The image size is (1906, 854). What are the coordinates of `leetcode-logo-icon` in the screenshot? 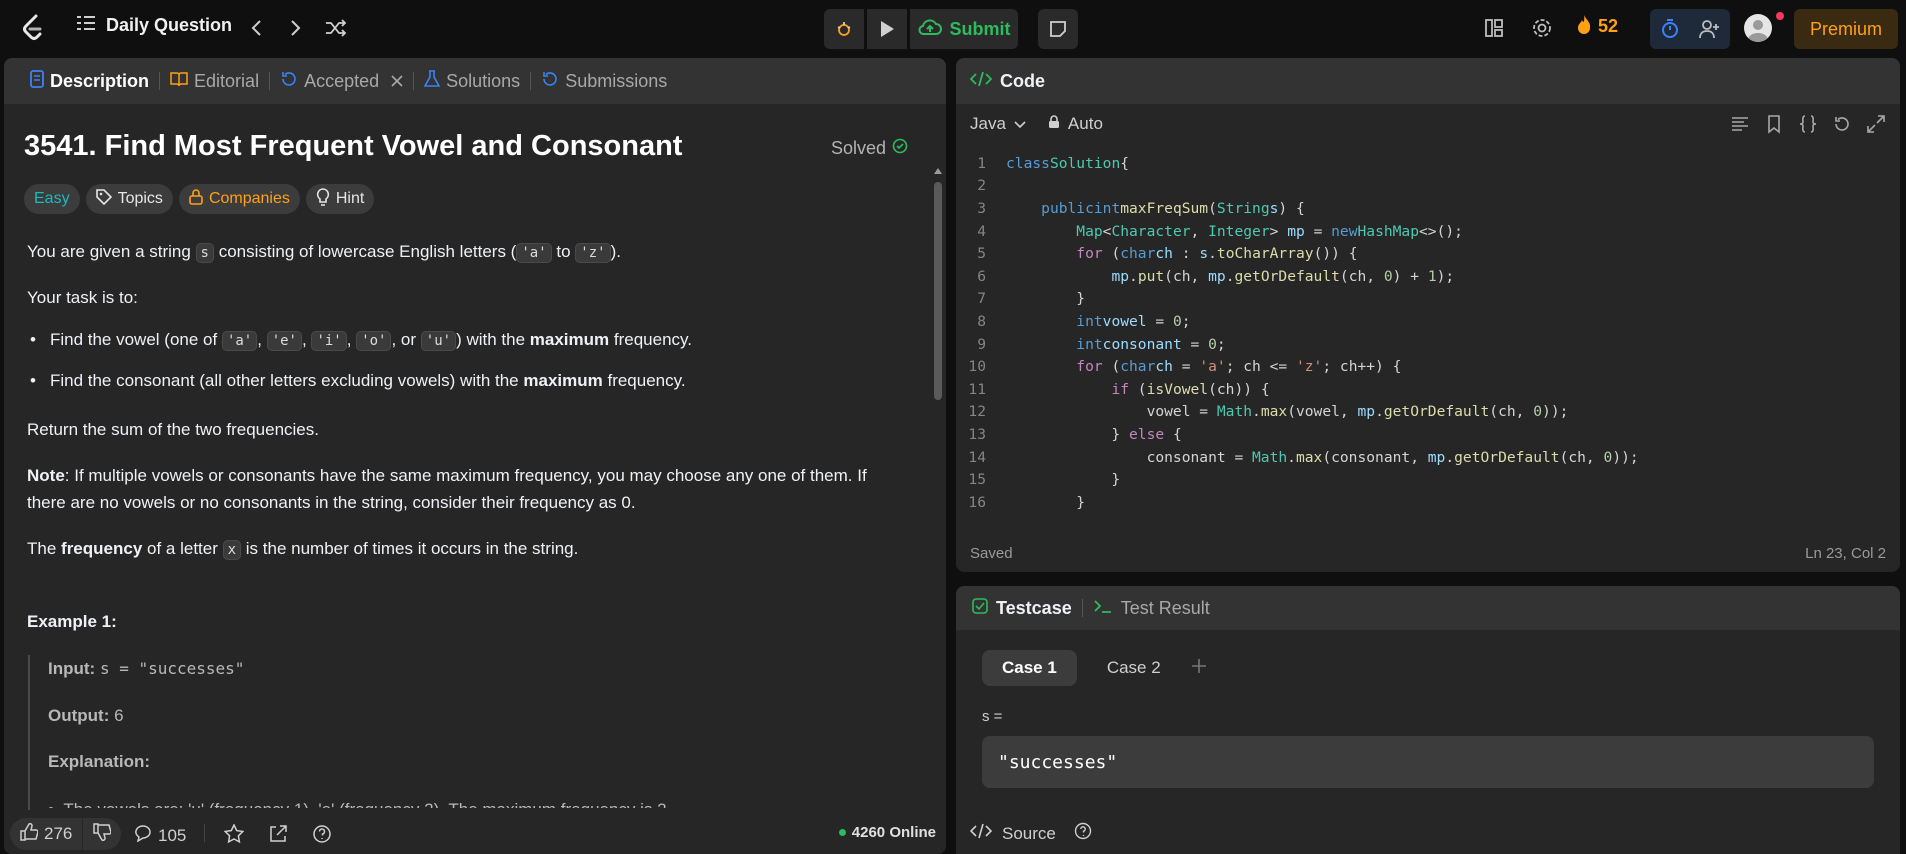 It's located at (33, 28).